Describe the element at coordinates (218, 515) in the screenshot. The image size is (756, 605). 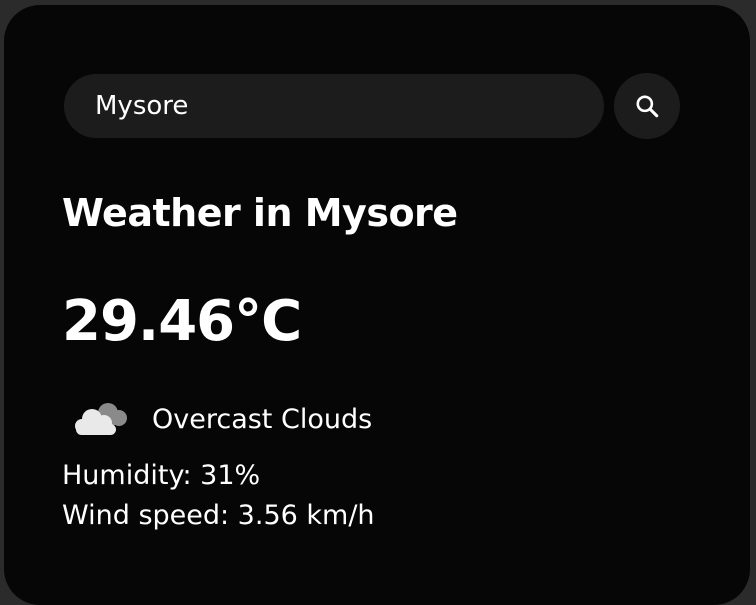
I see `wind-speed-label: Wind speed: 3.56 km/h` at that location.